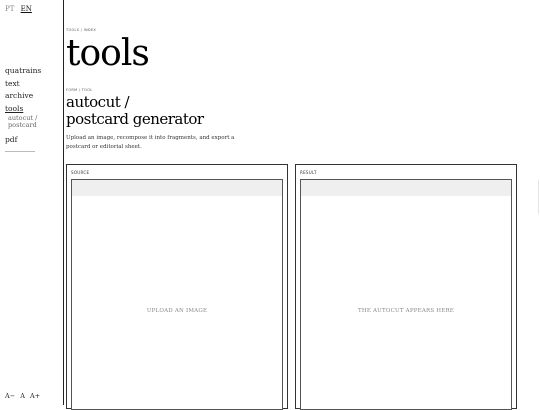  What do you see at coordinates (22, 125) in the screenshot?
I see `nav-subitem-label-2: postcard` at bounding box center [22, 125].